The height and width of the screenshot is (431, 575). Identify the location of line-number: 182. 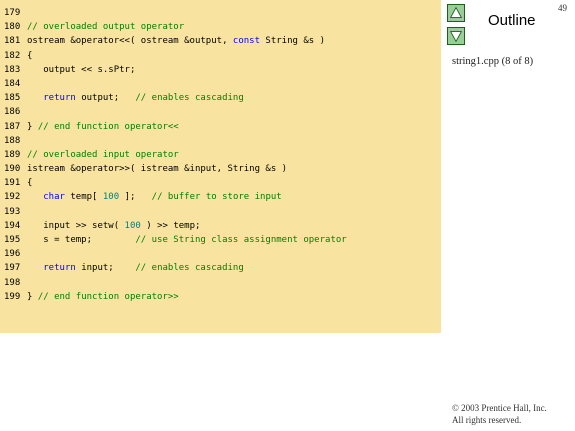
(12, 55).